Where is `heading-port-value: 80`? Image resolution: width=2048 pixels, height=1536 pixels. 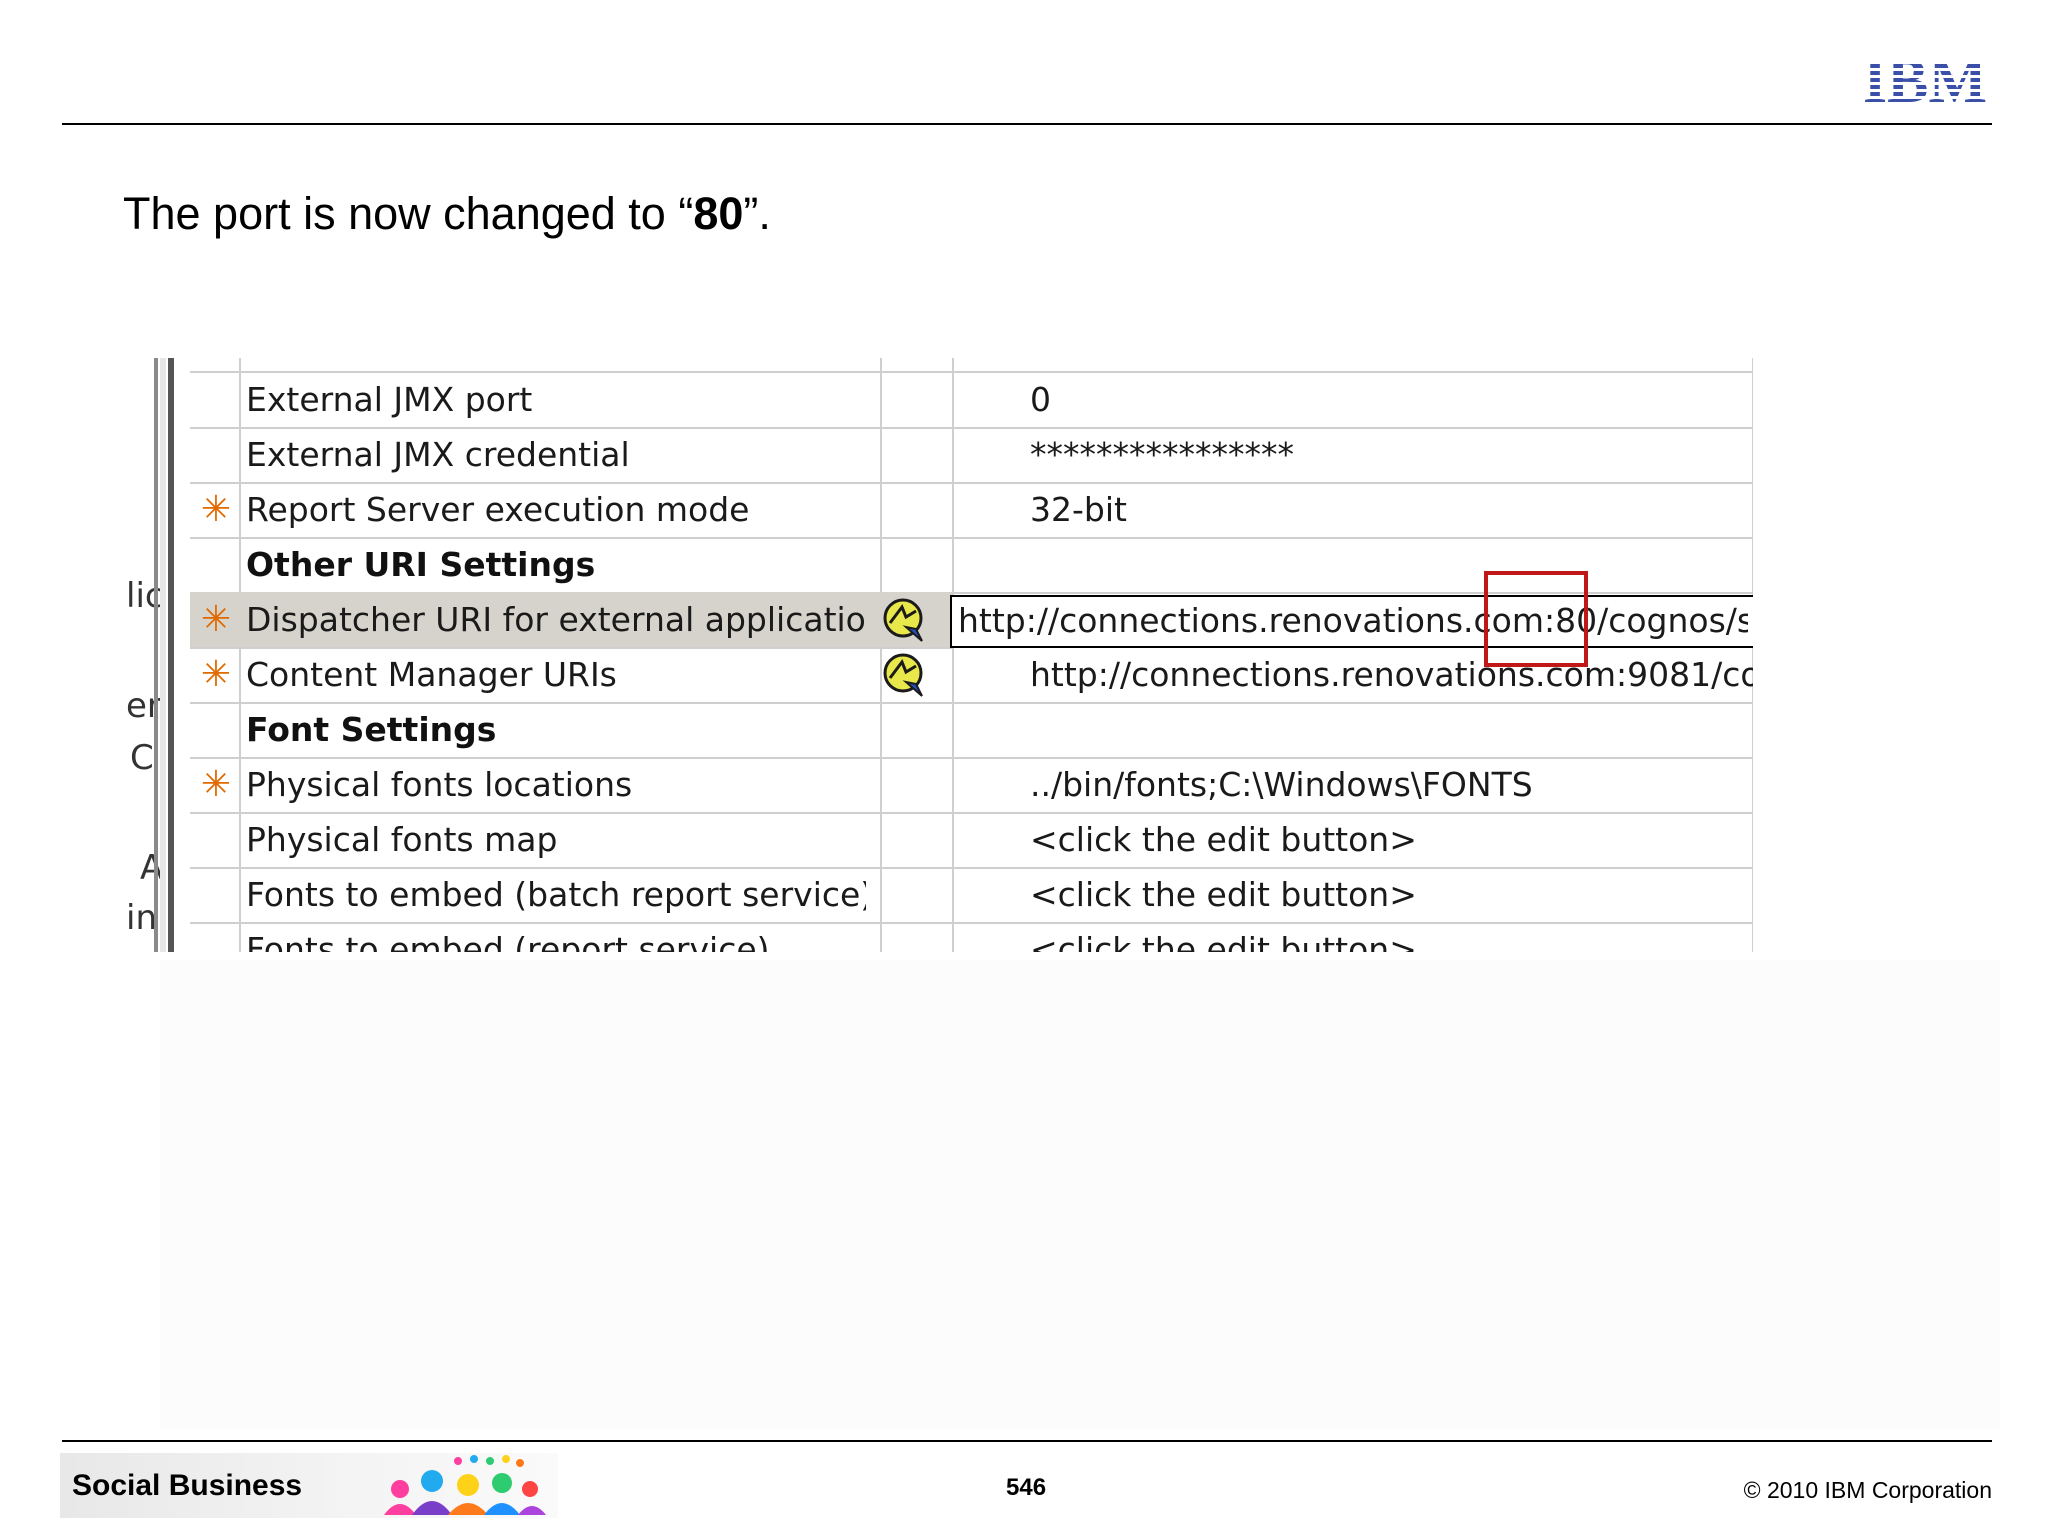 heading-port-value: 80 is located at coordinates (718, 213).